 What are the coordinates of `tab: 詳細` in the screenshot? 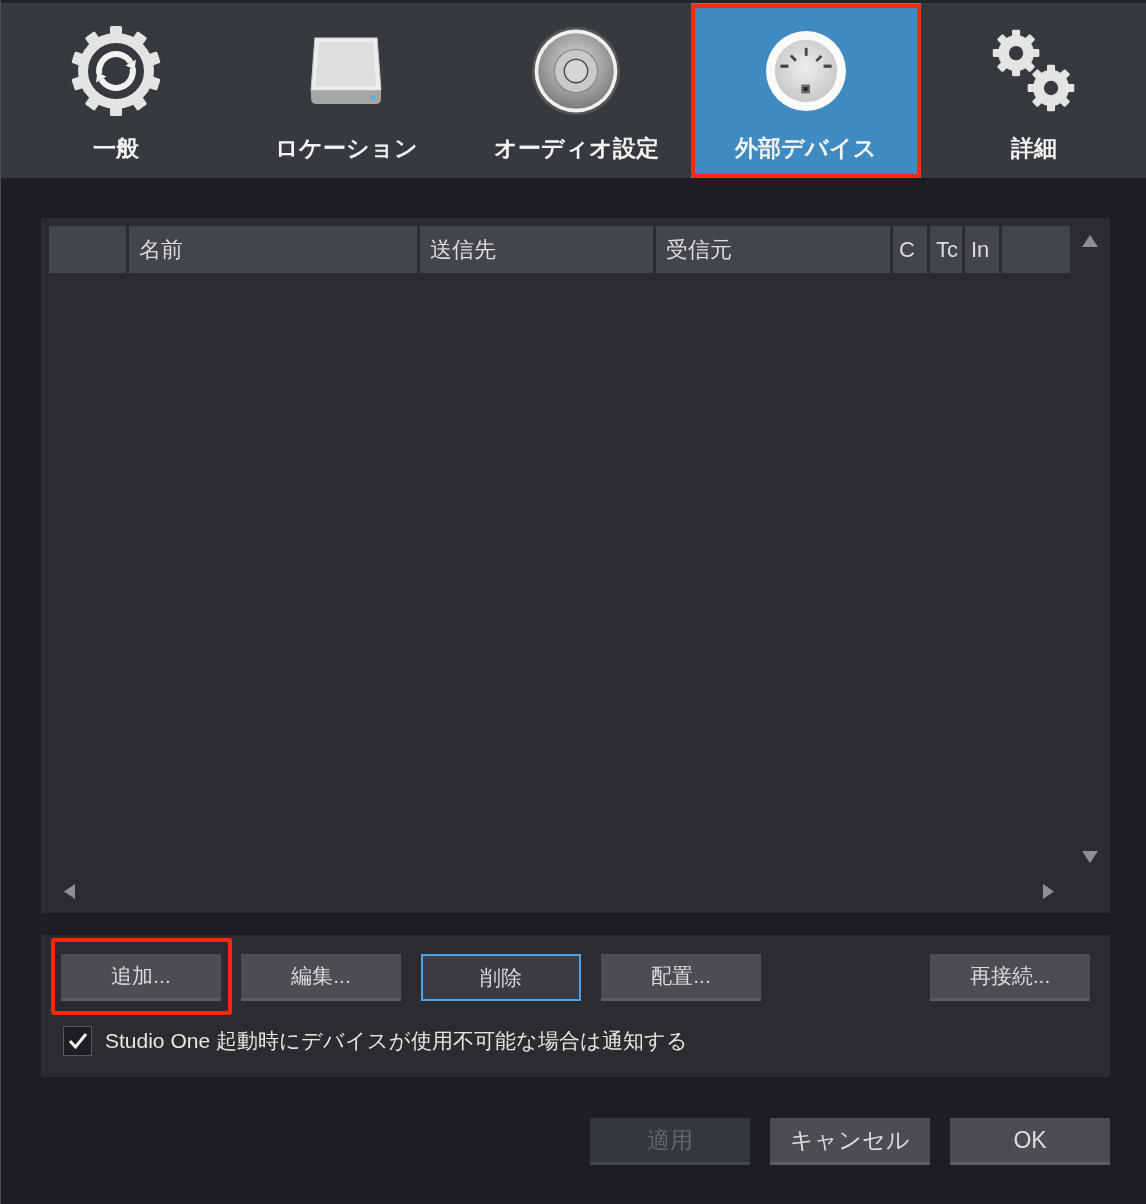 It's located at (1033, 90).